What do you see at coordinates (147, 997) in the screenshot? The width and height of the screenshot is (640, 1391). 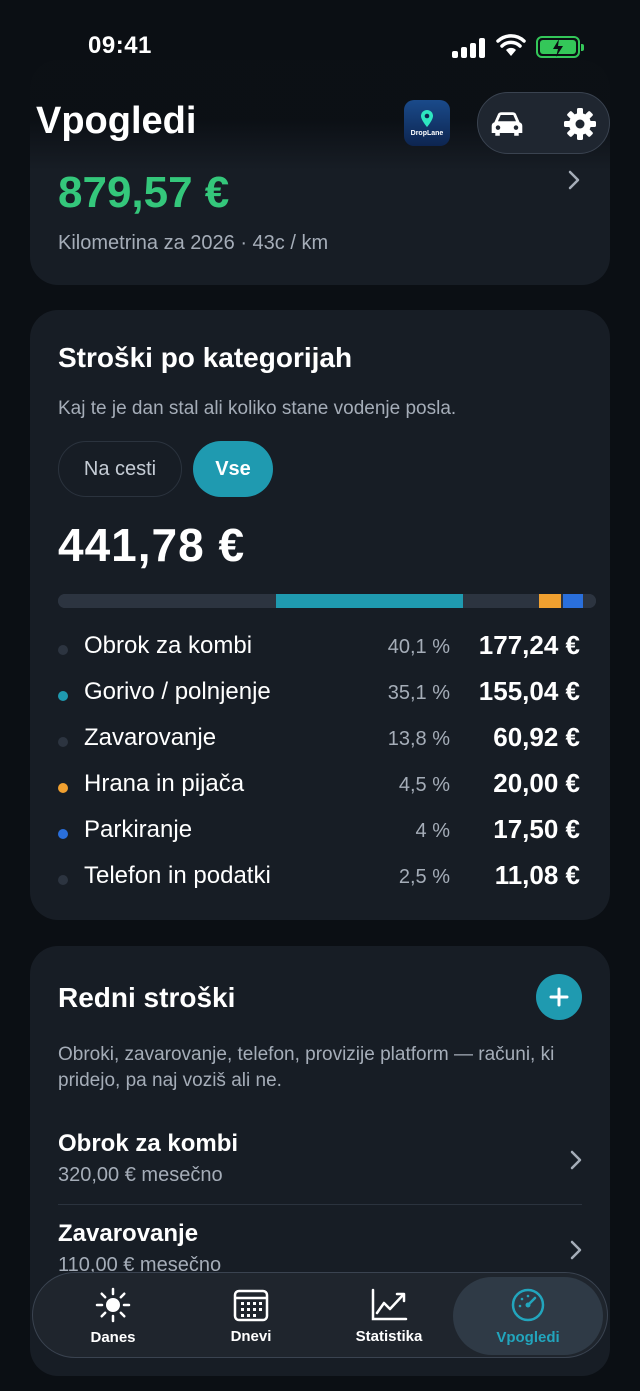 I see `recurring-title: Redni stroški` at bounding box center [147, 997].